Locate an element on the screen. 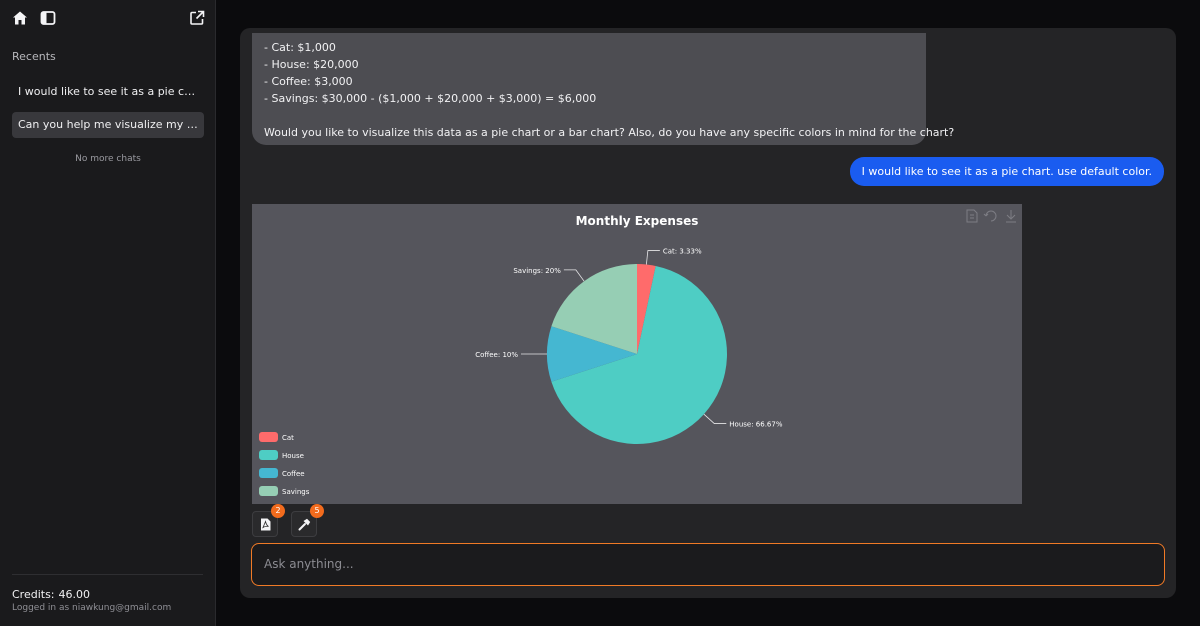 This screenshot has width=1200, height=626. pie-slice-label: Cat: 3.33% is located at coordinates (682, 252).